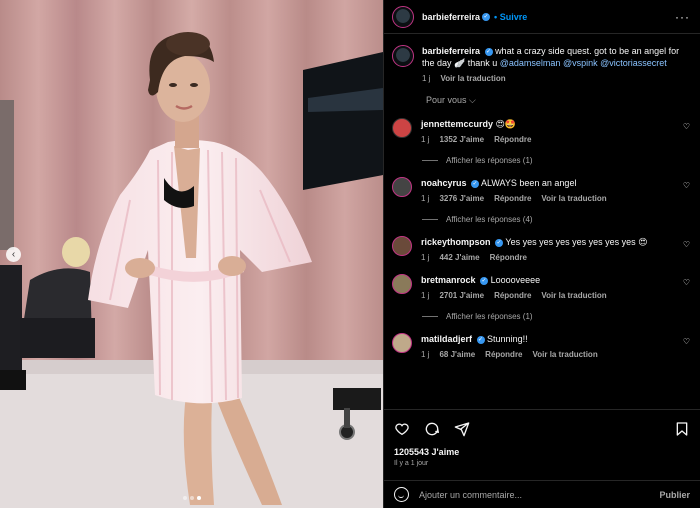 This screenshot has height=508, width=700. I want to click on caption-author-avatar, so click(403, 56).